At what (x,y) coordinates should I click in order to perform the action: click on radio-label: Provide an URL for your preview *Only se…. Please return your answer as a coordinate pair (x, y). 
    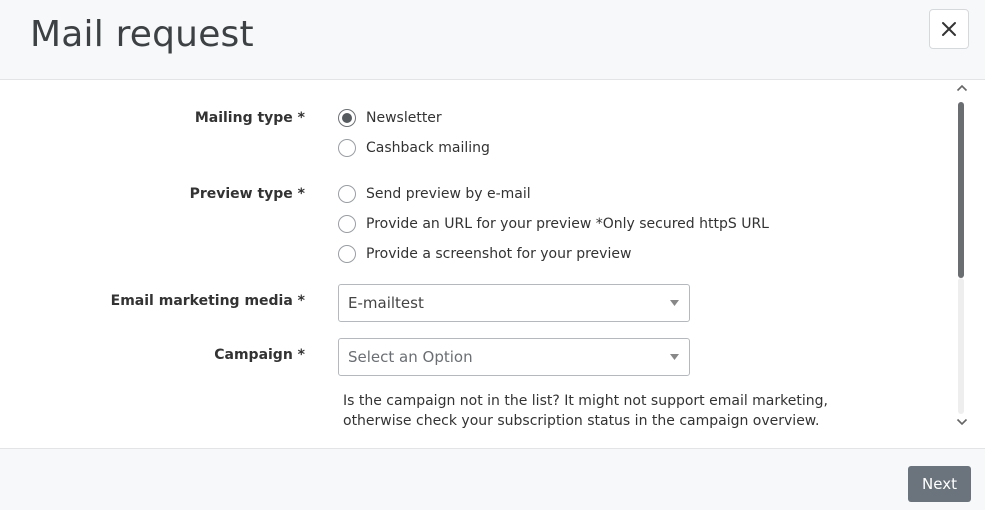
    Looking at the image, I should click on (567, 224).